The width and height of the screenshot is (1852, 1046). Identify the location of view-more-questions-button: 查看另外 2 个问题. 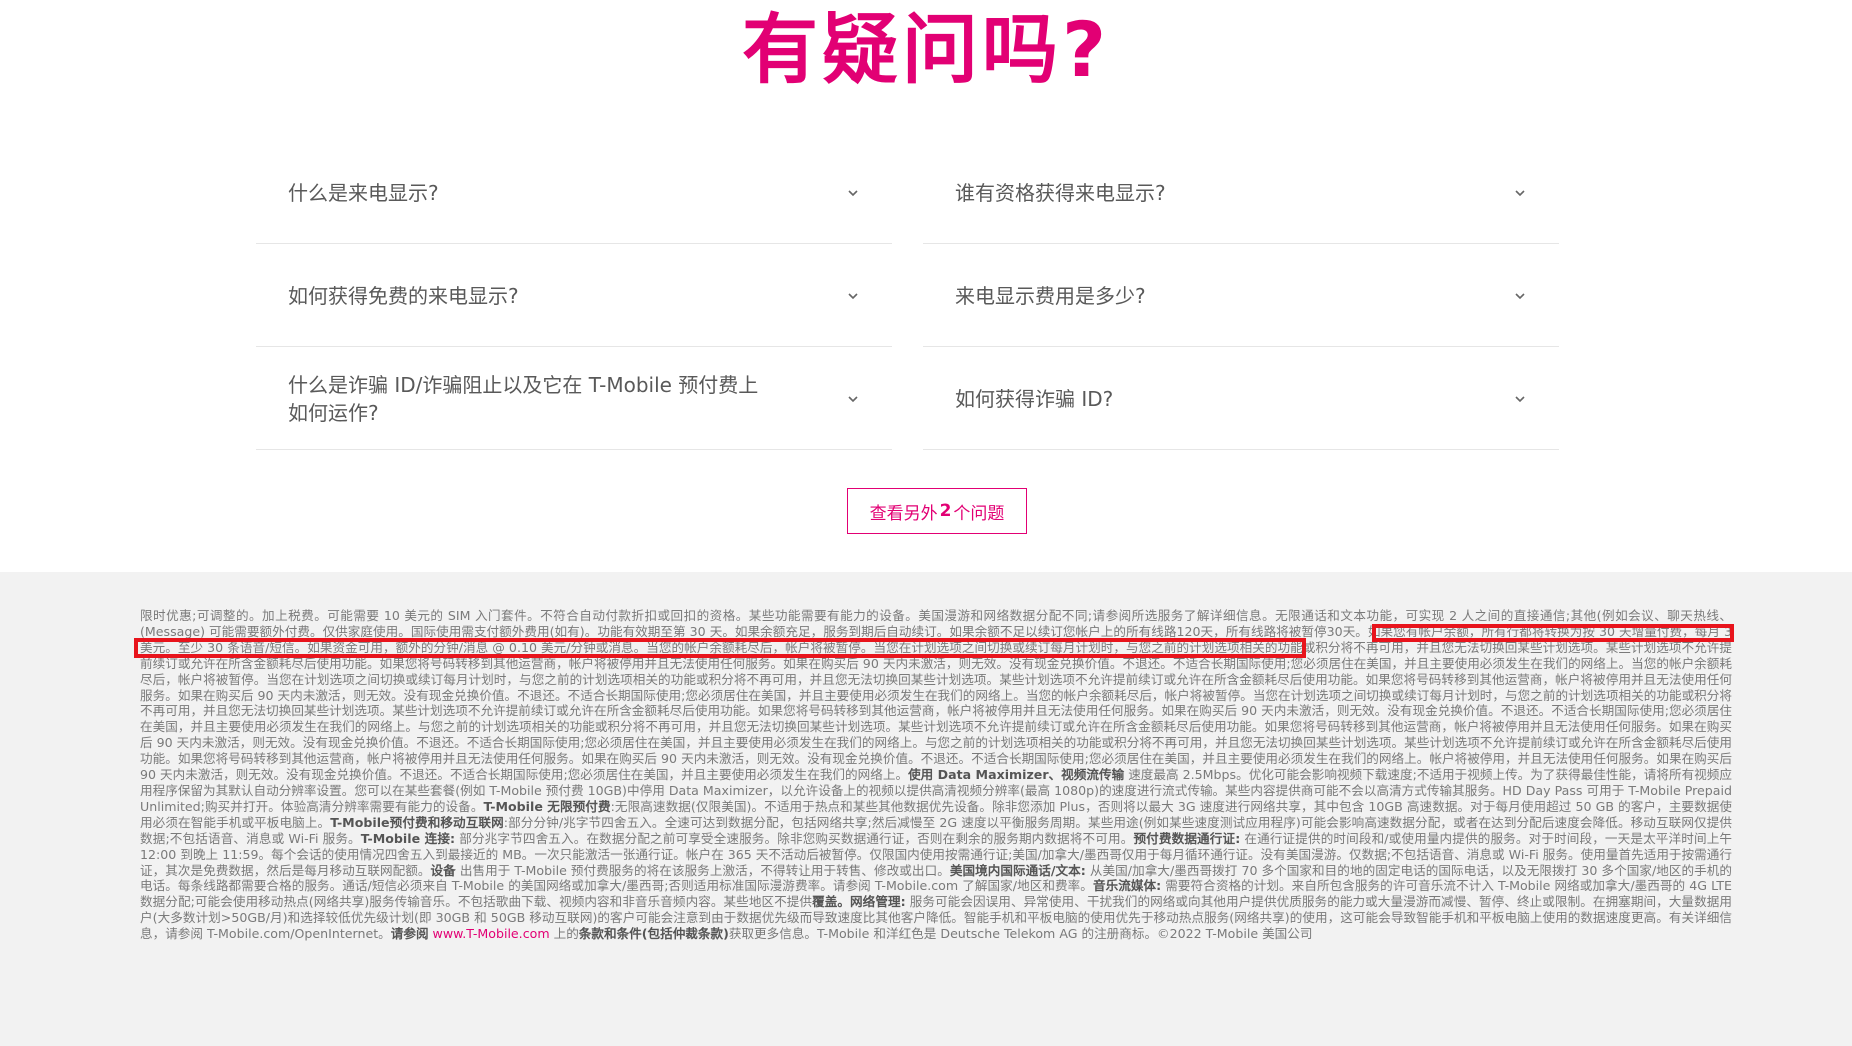
(937, 511).